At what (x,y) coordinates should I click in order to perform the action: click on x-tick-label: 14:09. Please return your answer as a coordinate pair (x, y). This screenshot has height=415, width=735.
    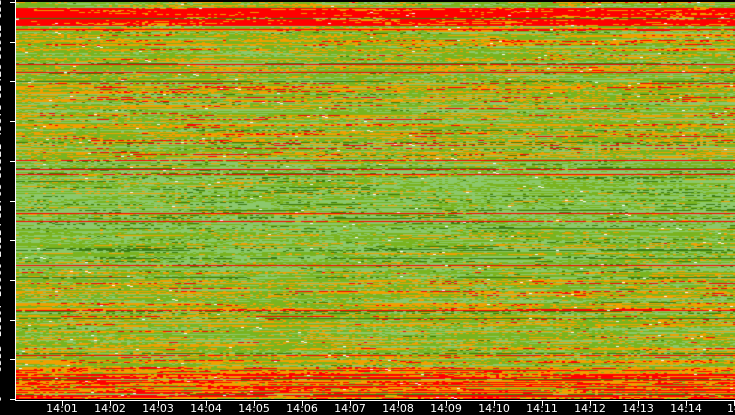
    Looking at the image, I should click on (446, 408).